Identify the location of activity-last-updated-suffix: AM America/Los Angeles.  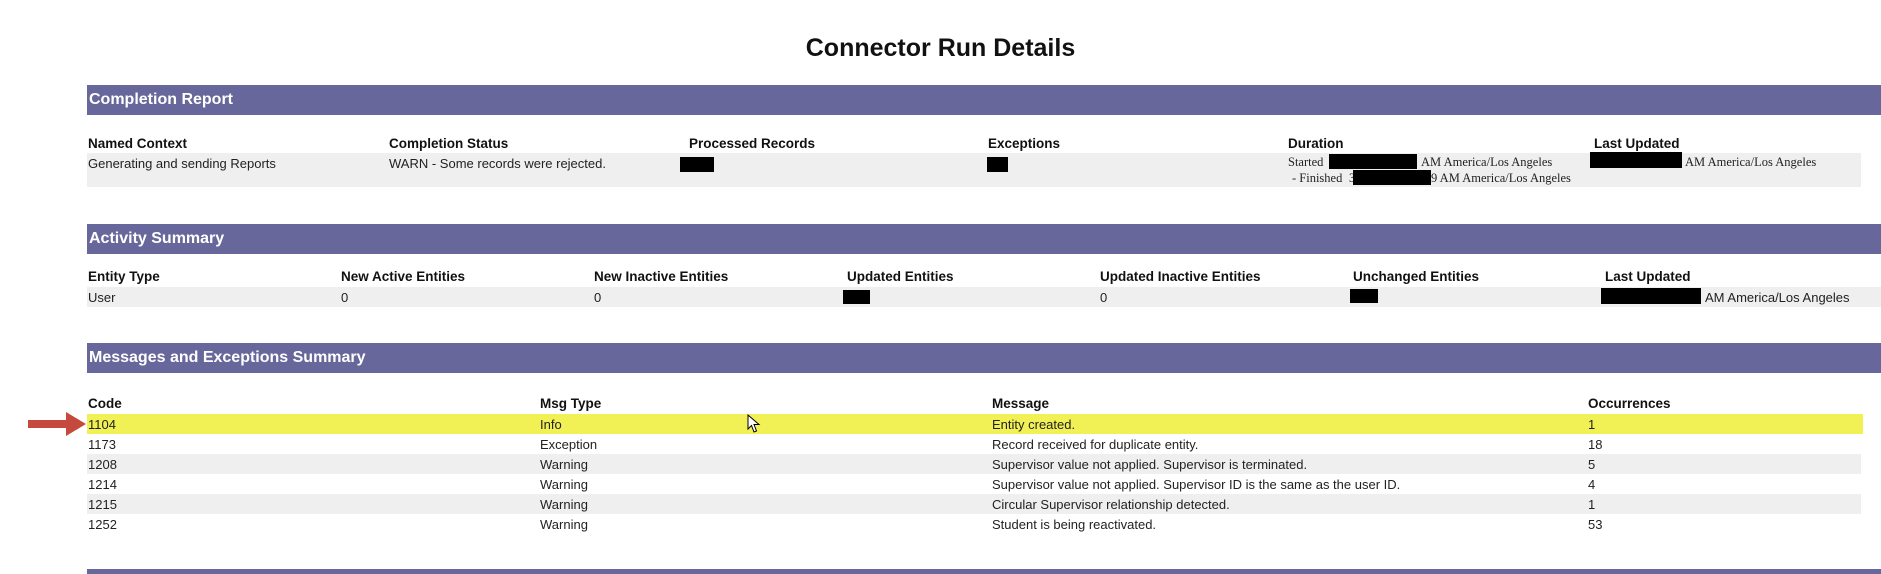
(1777, 297).